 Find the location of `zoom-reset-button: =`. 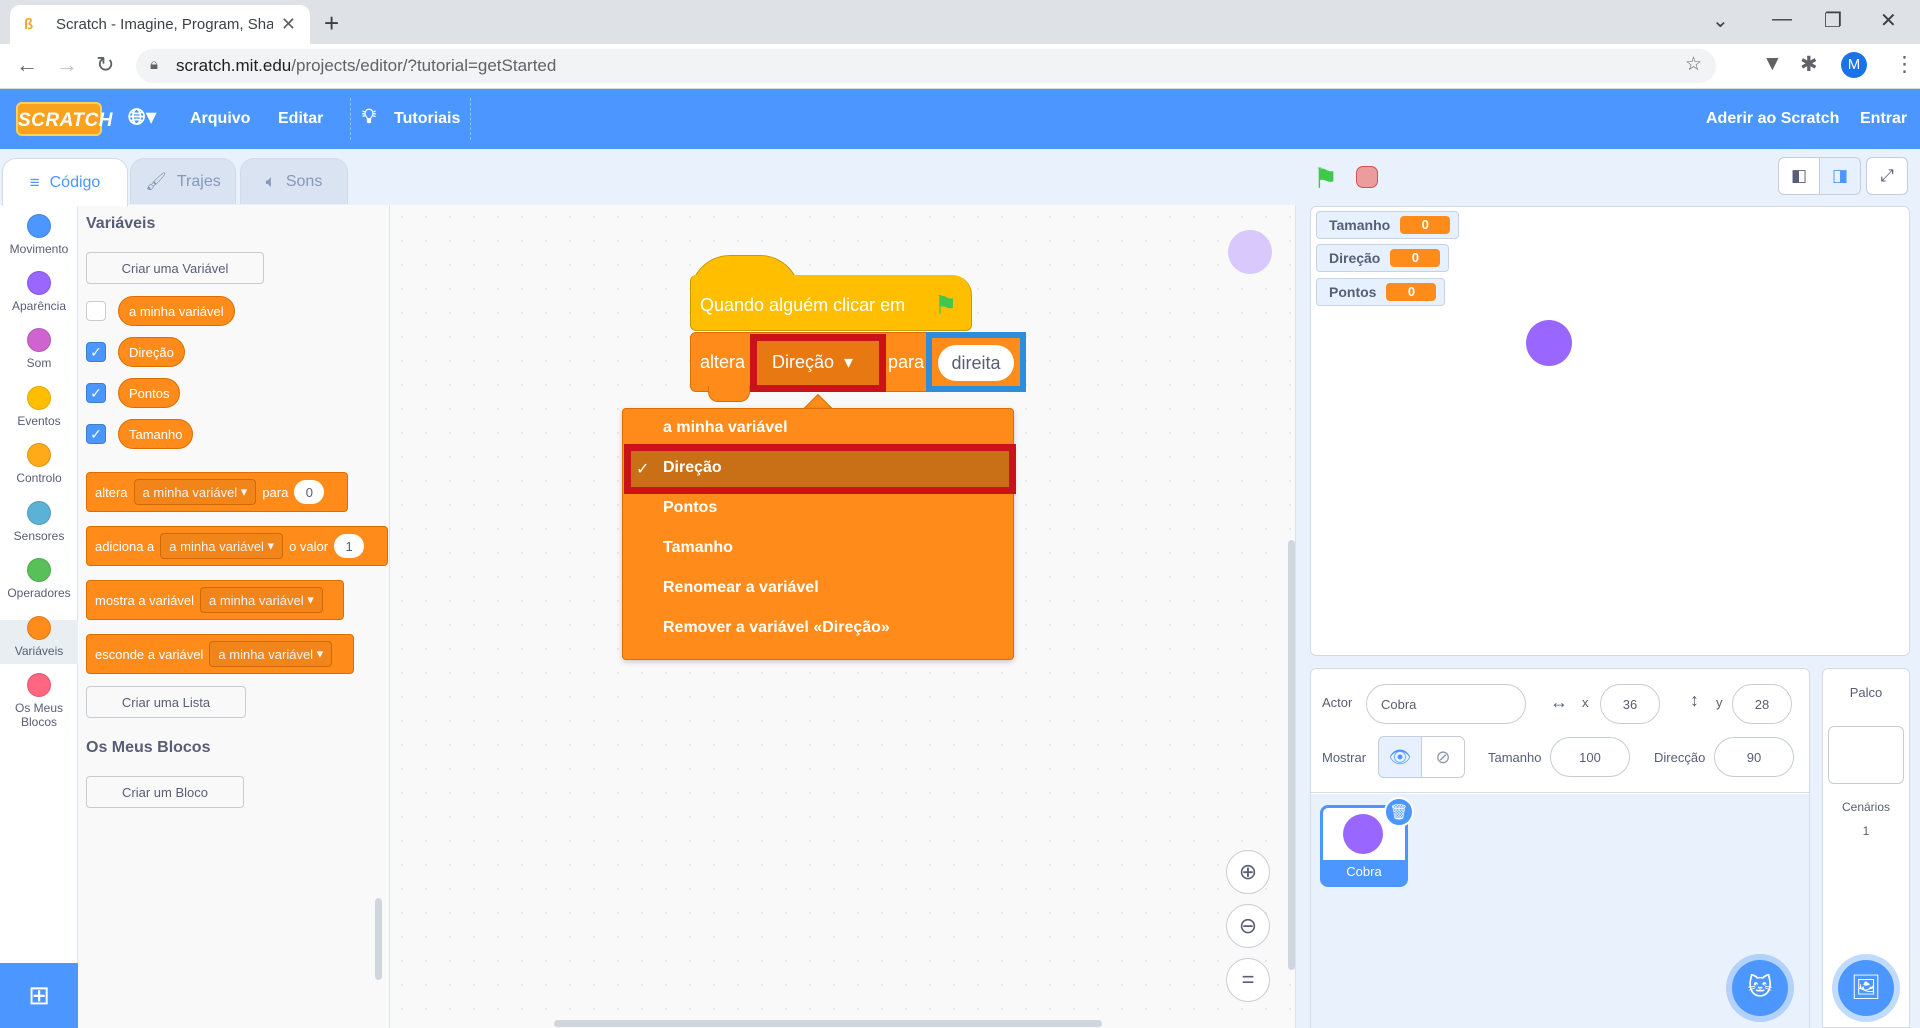

zoom-reset-button: = is located at coordinates (1248, 980).